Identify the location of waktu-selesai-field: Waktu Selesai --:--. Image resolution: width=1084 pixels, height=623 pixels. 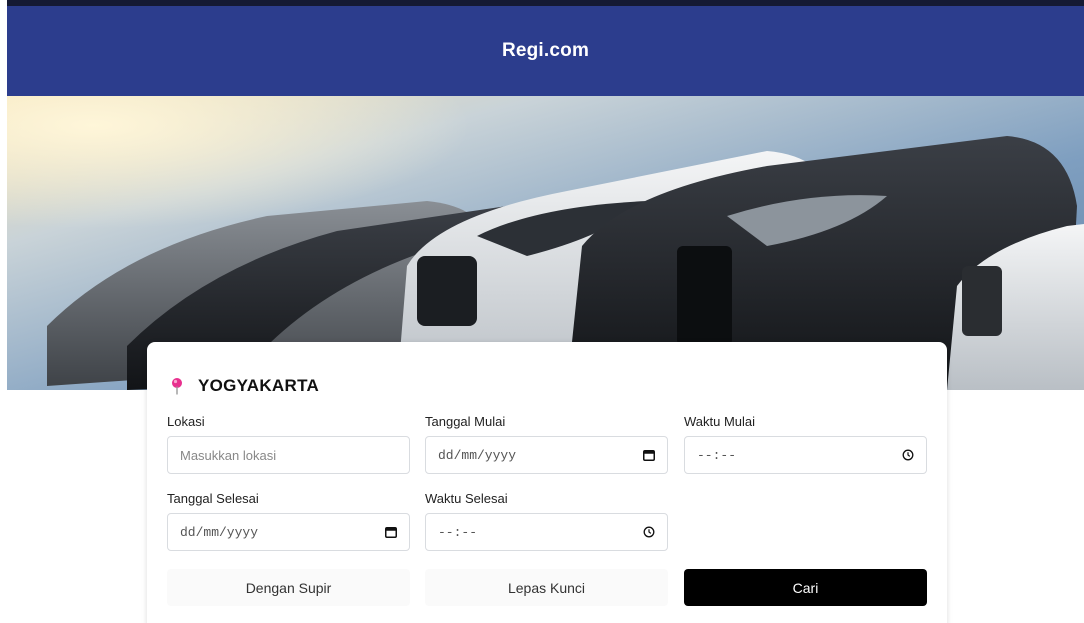
(546, 521).